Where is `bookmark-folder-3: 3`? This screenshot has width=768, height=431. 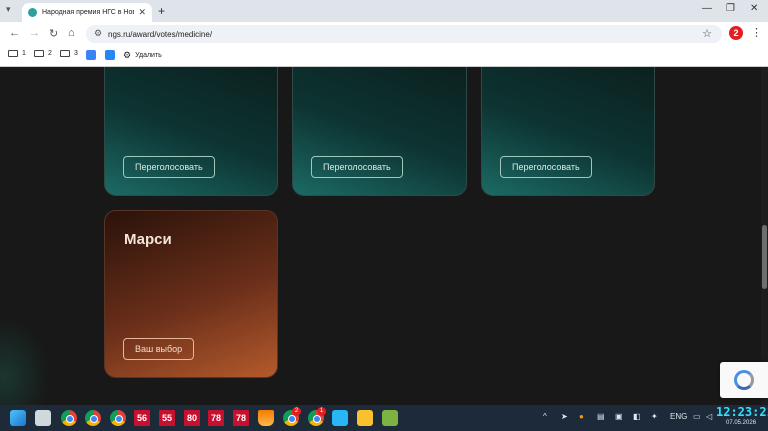 bookmark-folder-3: 3 is located at coordinates (69, 53).